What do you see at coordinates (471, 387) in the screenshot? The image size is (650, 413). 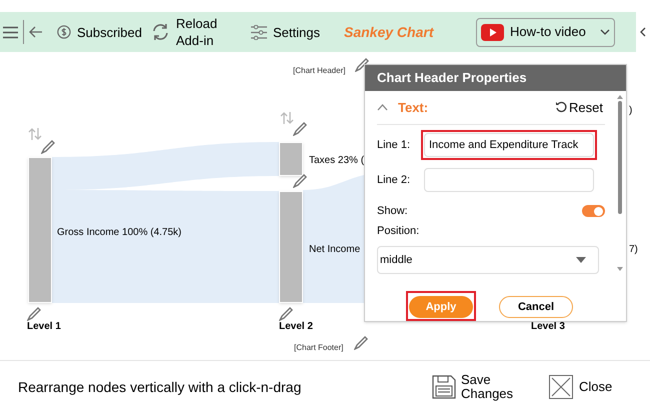 I see `save-button: Save Changes` at bounding box center [471, 387].